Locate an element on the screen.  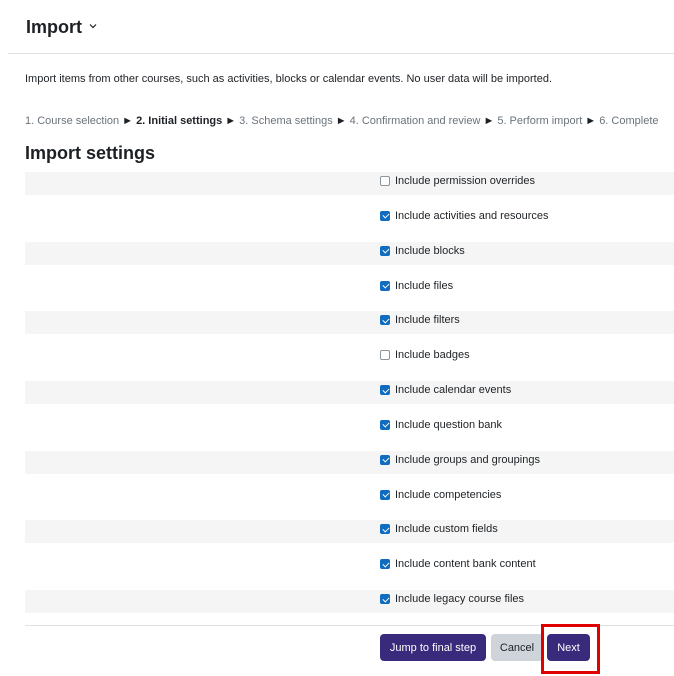
setting-row: Include files is located at coordinates (349, 288).